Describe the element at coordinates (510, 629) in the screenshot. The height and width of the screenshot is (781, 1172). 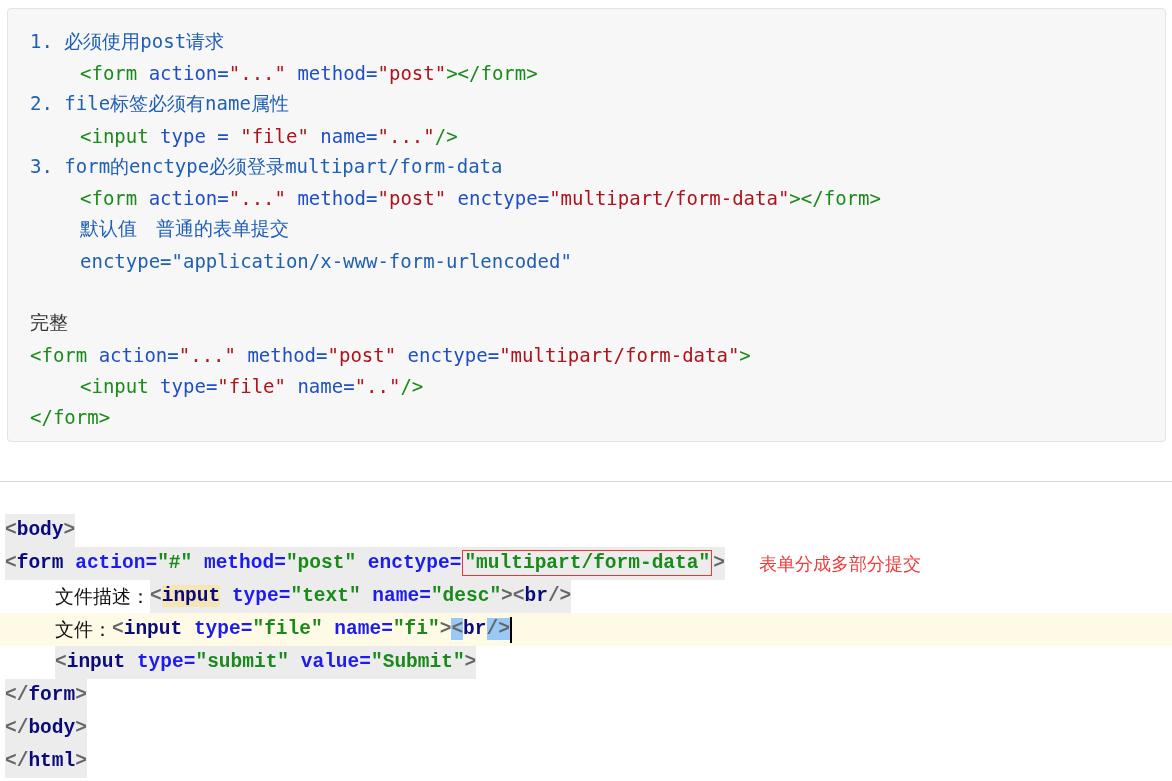
I see `text-cursor` at that location.